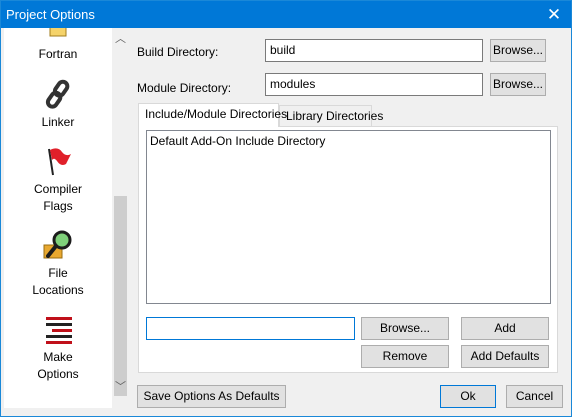 The image size is (572, 417). Describe the element at coordinates (50, 14) in the screenshot. I see `window-title: Project Options` at that location.